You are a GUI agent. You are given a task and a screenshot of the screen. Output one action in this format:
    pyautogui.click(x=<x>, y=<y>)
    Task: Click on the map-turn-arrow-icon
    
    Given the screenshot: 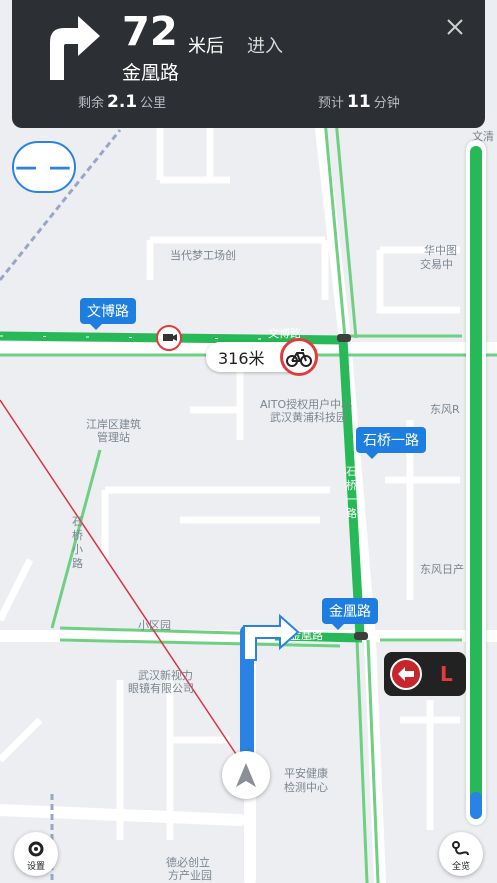 What is the action you would take?
    pyautogui.click(x=271, y=637)
    